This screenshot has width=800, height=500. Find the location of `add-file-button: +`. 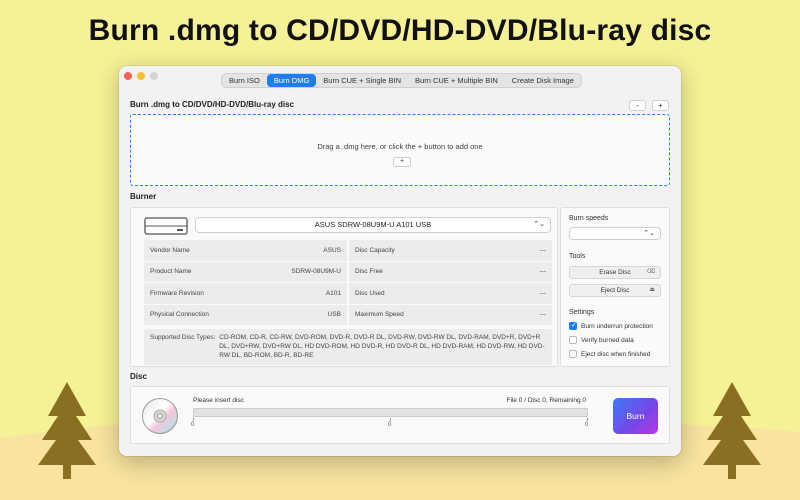

add-file-button: + is located at coordinates (660, 105).